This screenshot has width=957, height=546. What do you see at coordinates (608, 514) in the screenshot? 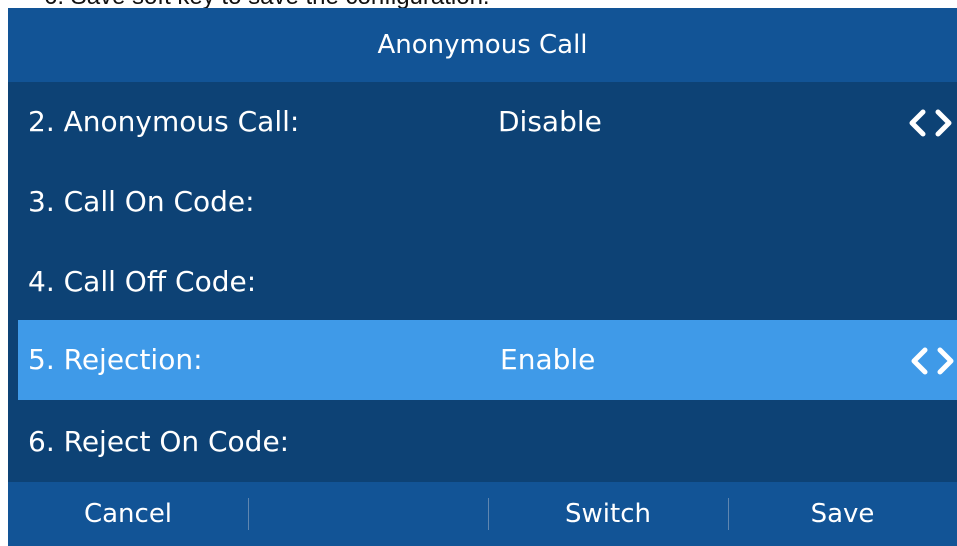
I see `switch-softkey: Switch` at bounding box center [608, 514].